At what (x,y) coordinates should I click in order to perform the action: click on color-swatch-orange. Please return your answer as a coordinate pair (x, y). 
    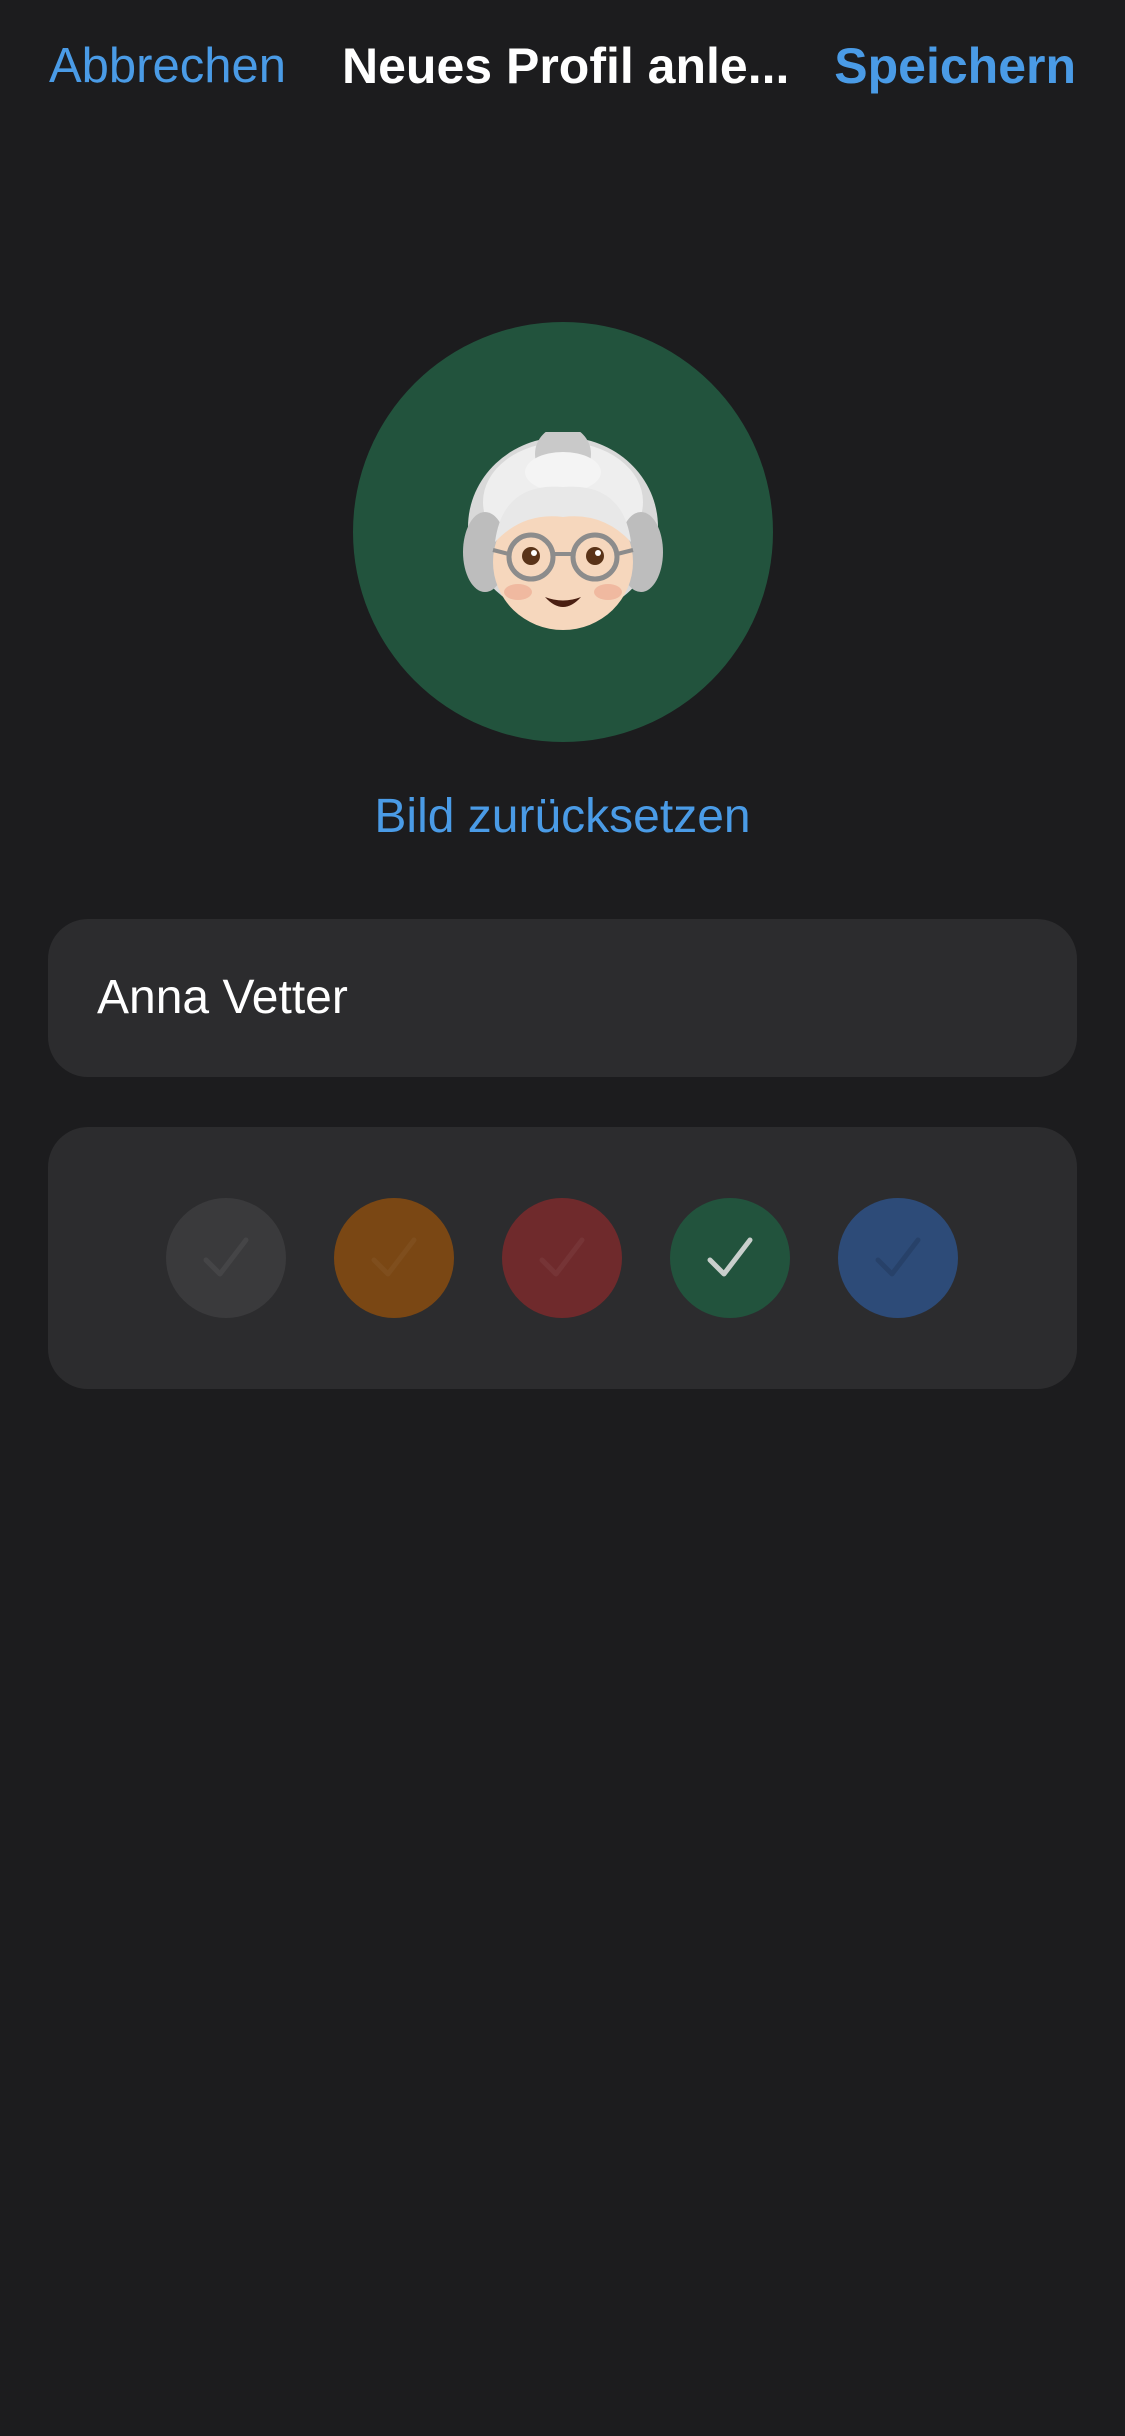
    Looking at the image, I should click on (394, 1258).